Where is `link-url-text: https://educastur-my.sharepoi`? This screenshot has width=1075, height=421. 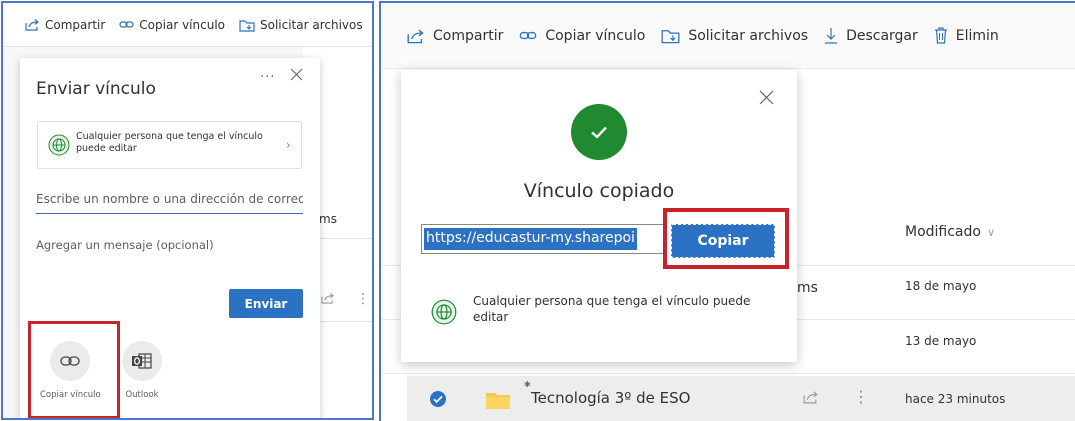 link-url-text: https://educastur-my.sharepoi is located at coordinates (530, 239).